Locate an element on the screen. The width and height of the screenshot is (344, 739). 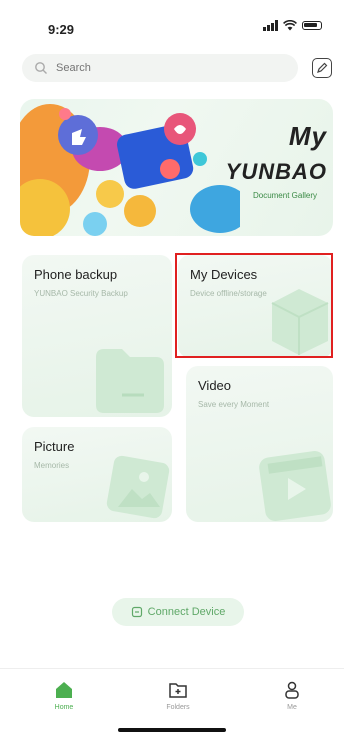
card-my-devices: My Devices Device offline/storage is located at coordinates (255, 306).